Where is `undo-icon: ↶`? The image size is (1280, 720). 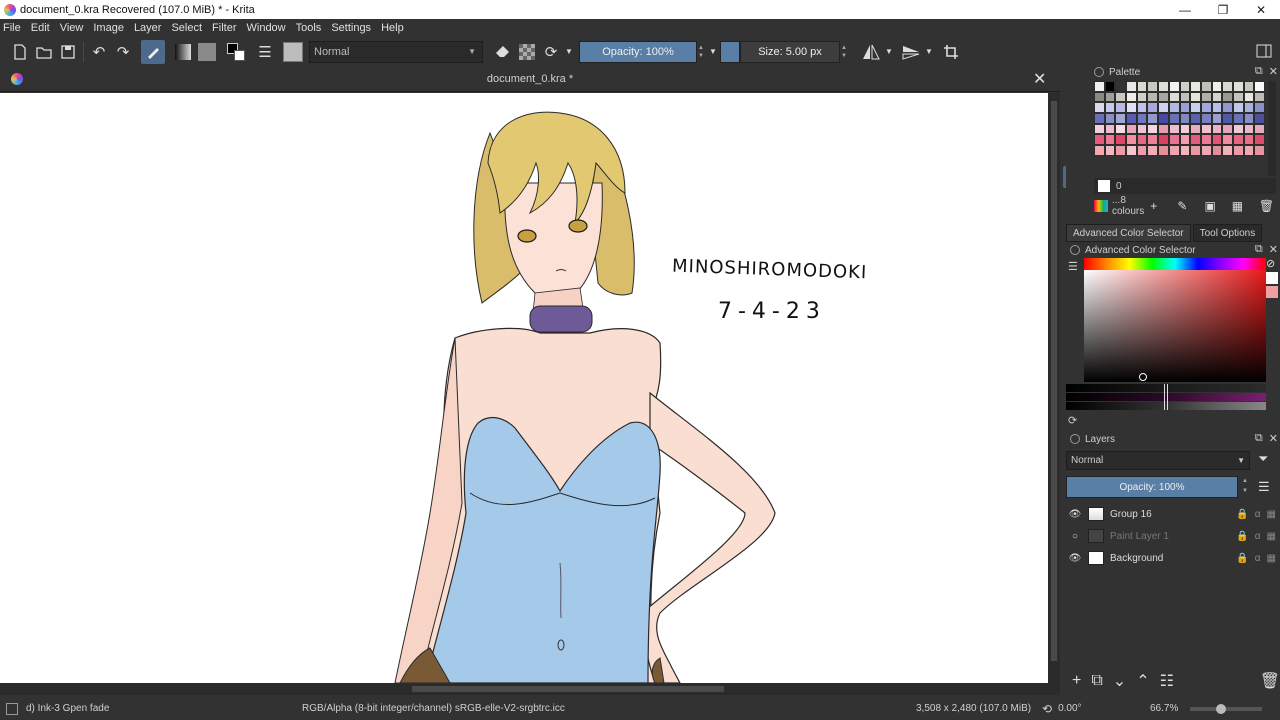
undo-icon: ↶ is located at coordinates (99, 52).